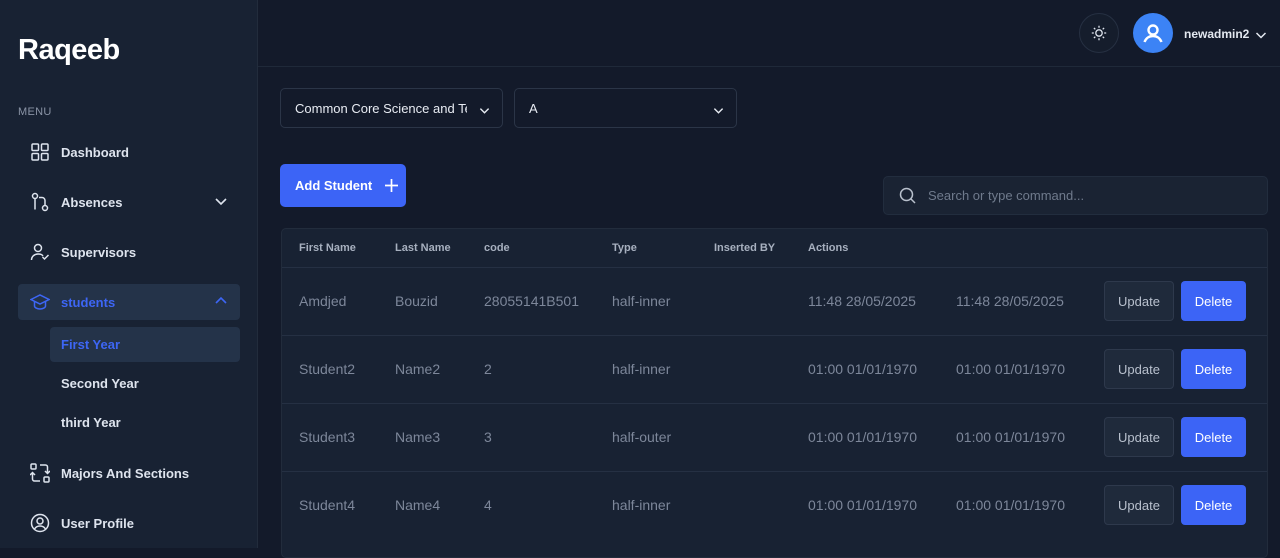  I want to click on plus-icon, so click(391, 185).